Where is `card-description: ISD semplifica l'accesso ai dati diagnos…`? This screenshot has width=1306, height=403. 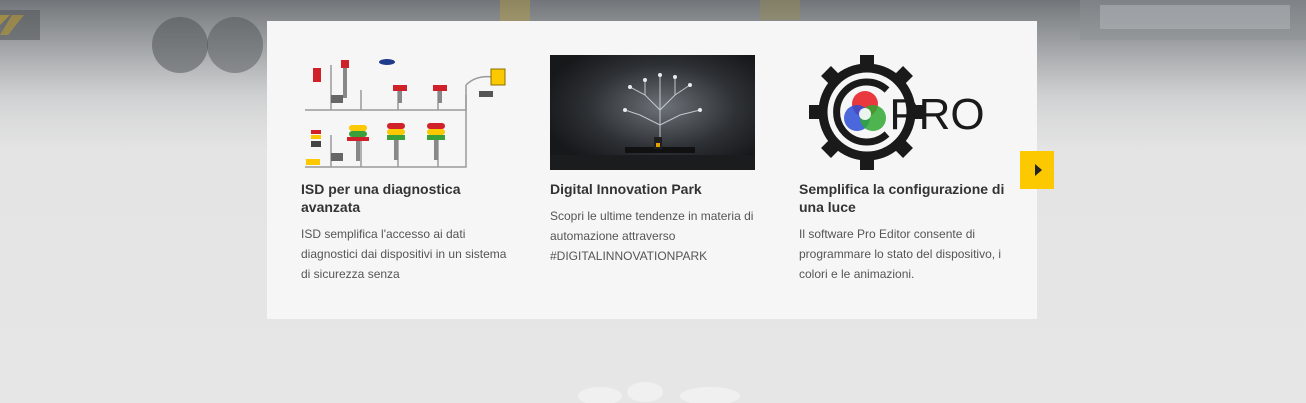 card-description: ISD semplifica l'accesso ai dati diagnos… is located at coordinates (404, 254).